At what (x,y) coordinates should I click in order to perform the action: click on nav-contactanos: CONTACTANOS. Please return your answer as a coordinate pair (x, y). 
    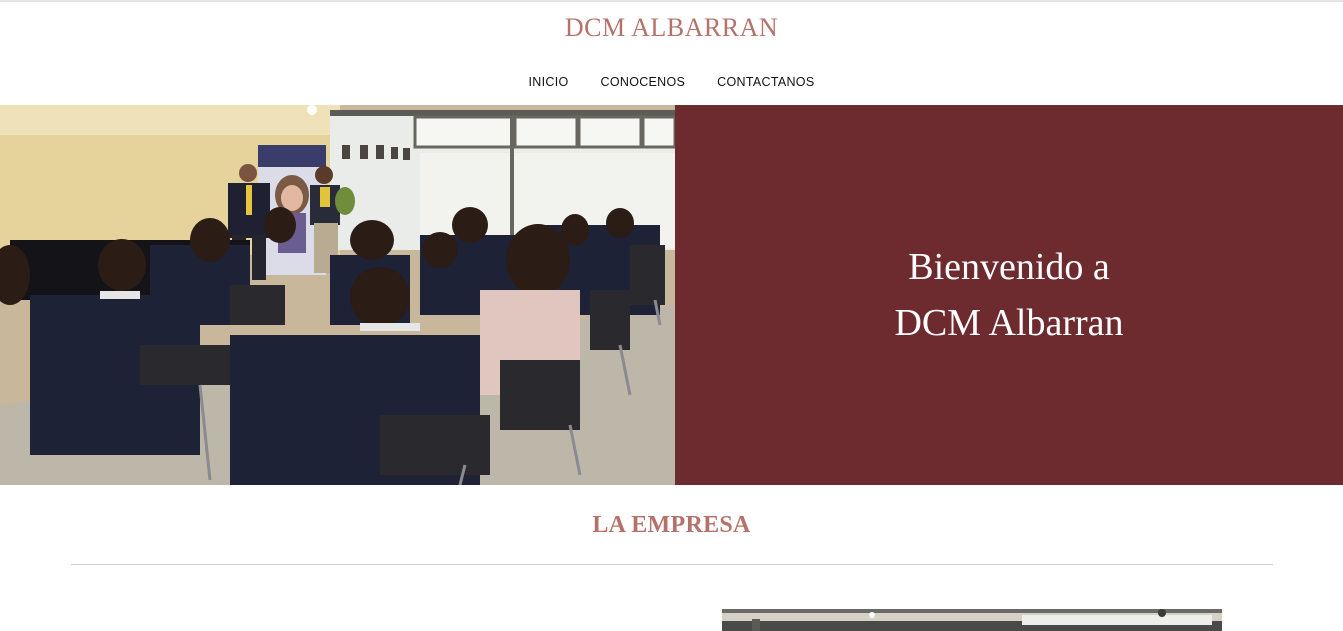
    Looking at the image, I should click on (765, 82).